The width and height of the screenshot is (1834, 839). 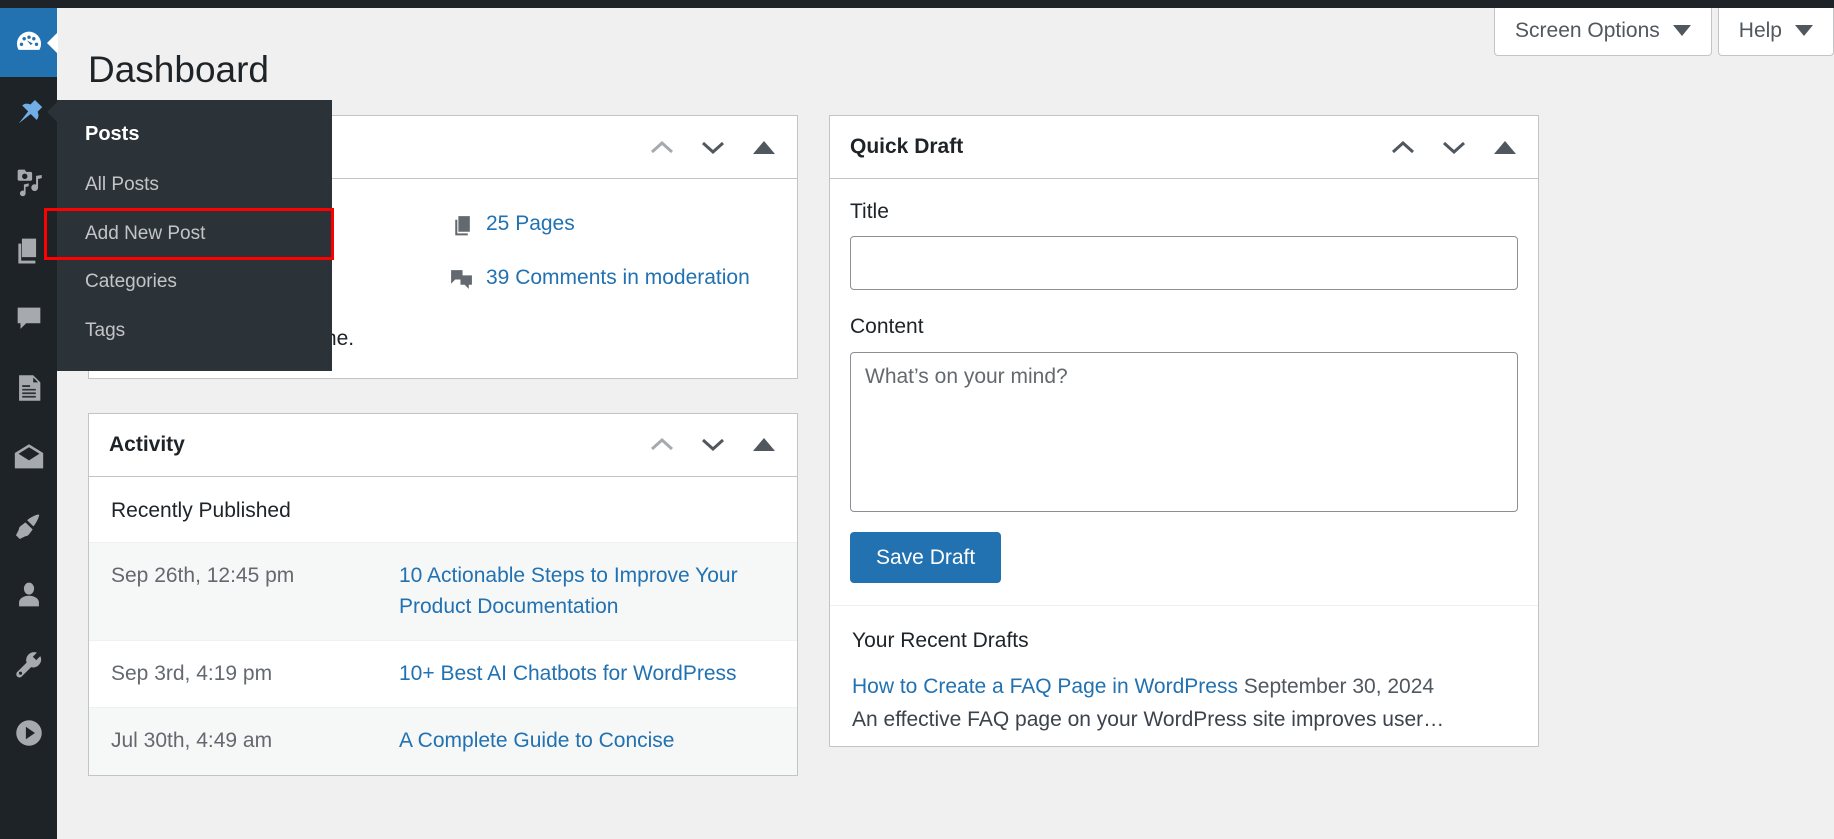 What do you see at coordinates (192, 741) in the screenshot?
I see `activity-date: Jul 30th, 4:49 am` at bounding box center [192, 741].